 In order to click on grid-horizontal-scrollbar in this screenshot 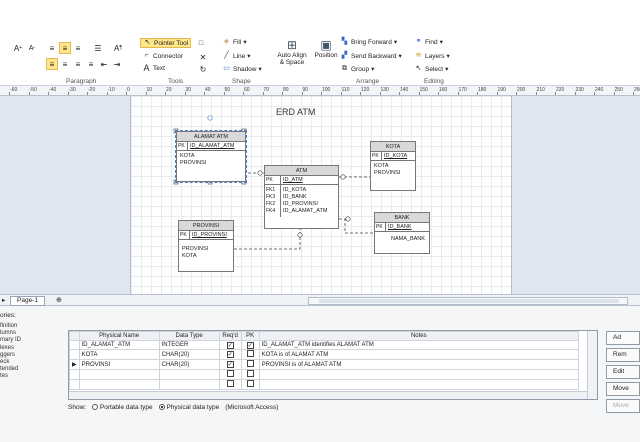, I will do `click(328, 395)`.